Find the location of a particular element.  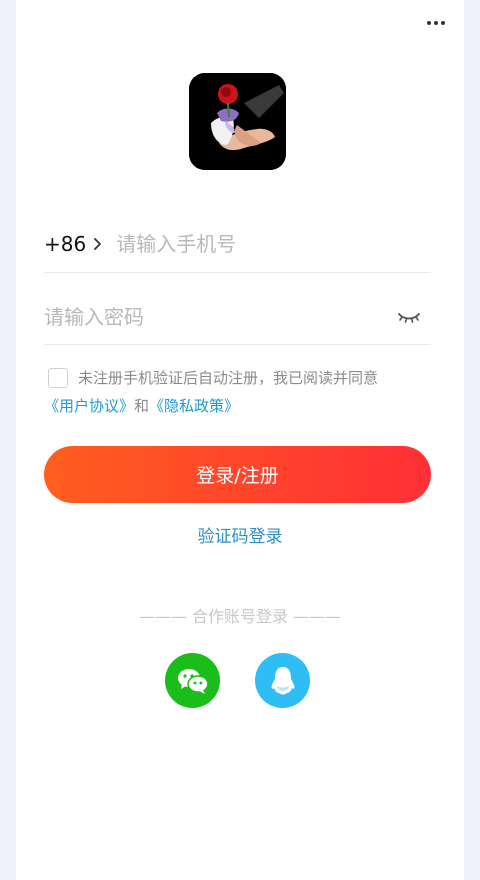

eye-closed-icon is located at coordinates (409, 317).